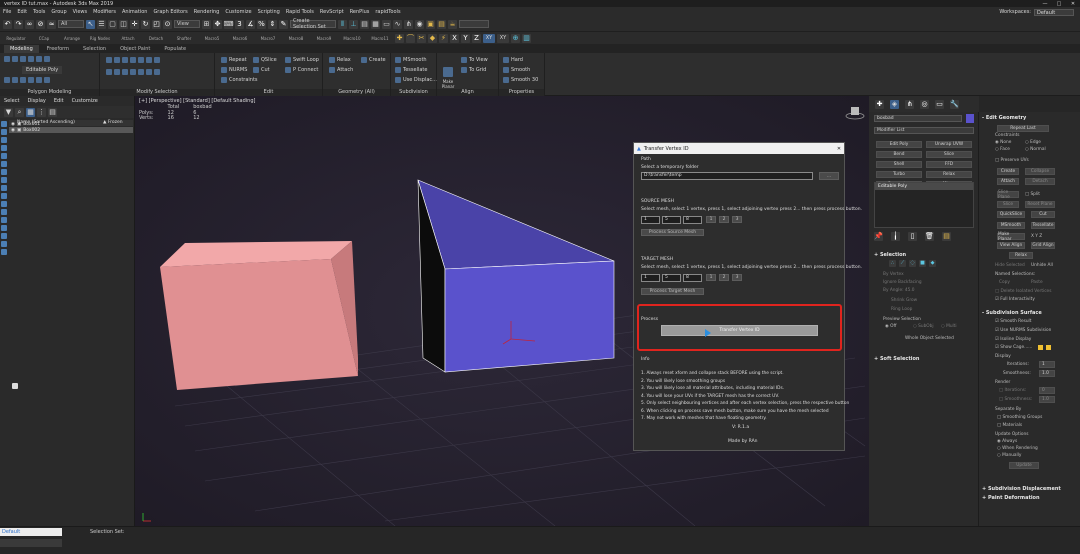 This screenshot has width=1080, height=554. Describe the element at coordinates (4, 156) in the screenshot. I see `helper-filter-icon` at that location.